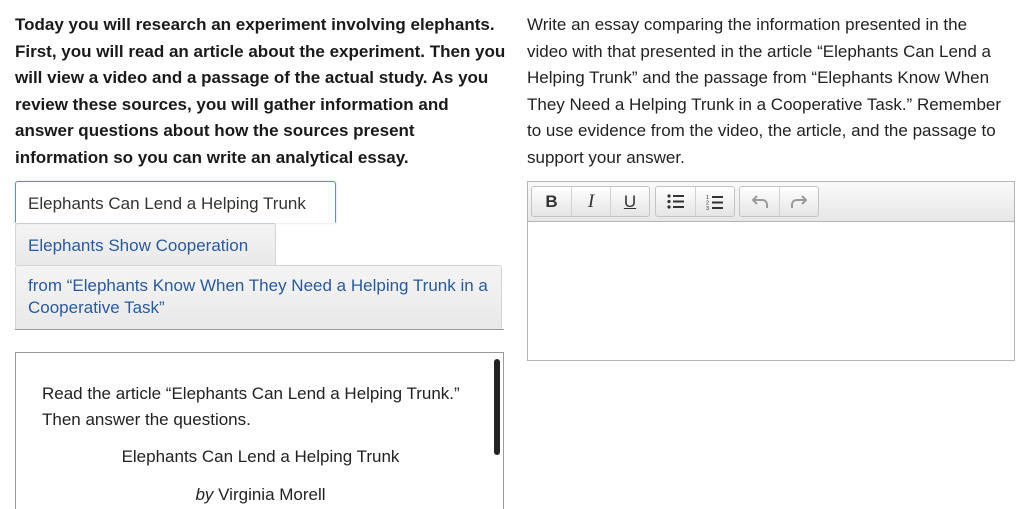 The width and height of the screenshot is (1024, 509). What do you see at coordinates (551, 201) in the screenshot?
I see `bold-button: B` at bounding box center [551, 201].